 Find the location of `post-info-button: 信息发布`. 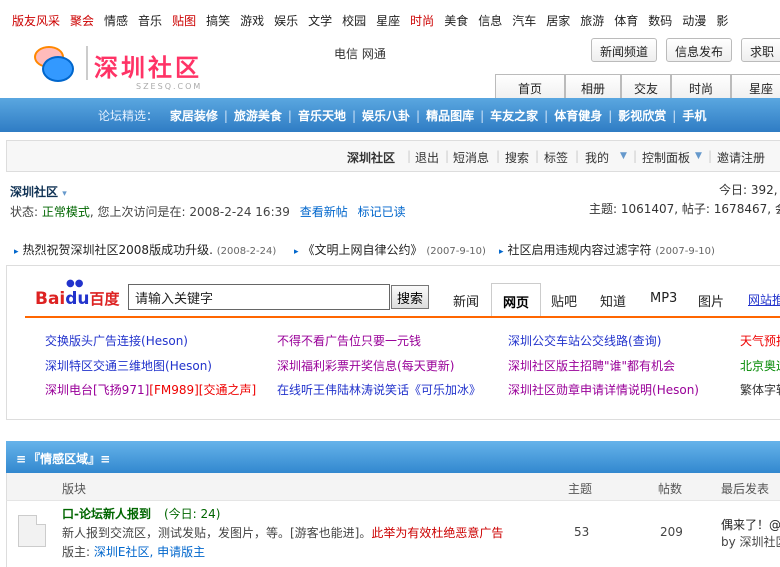

post-info-button: 信息发布 is located at coordinates (699, 50).